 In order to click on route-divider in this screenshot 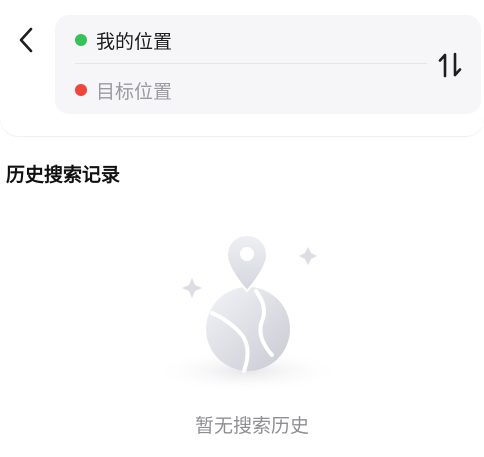, I will do `click(251, 63)`.